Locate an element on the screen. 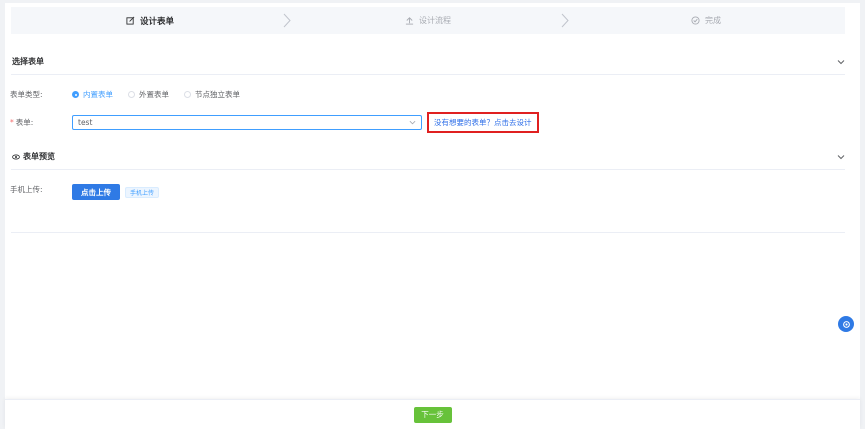 This screenshot has width=865, height=429. step-complete: 完成 is located at coordinates (706, 20).